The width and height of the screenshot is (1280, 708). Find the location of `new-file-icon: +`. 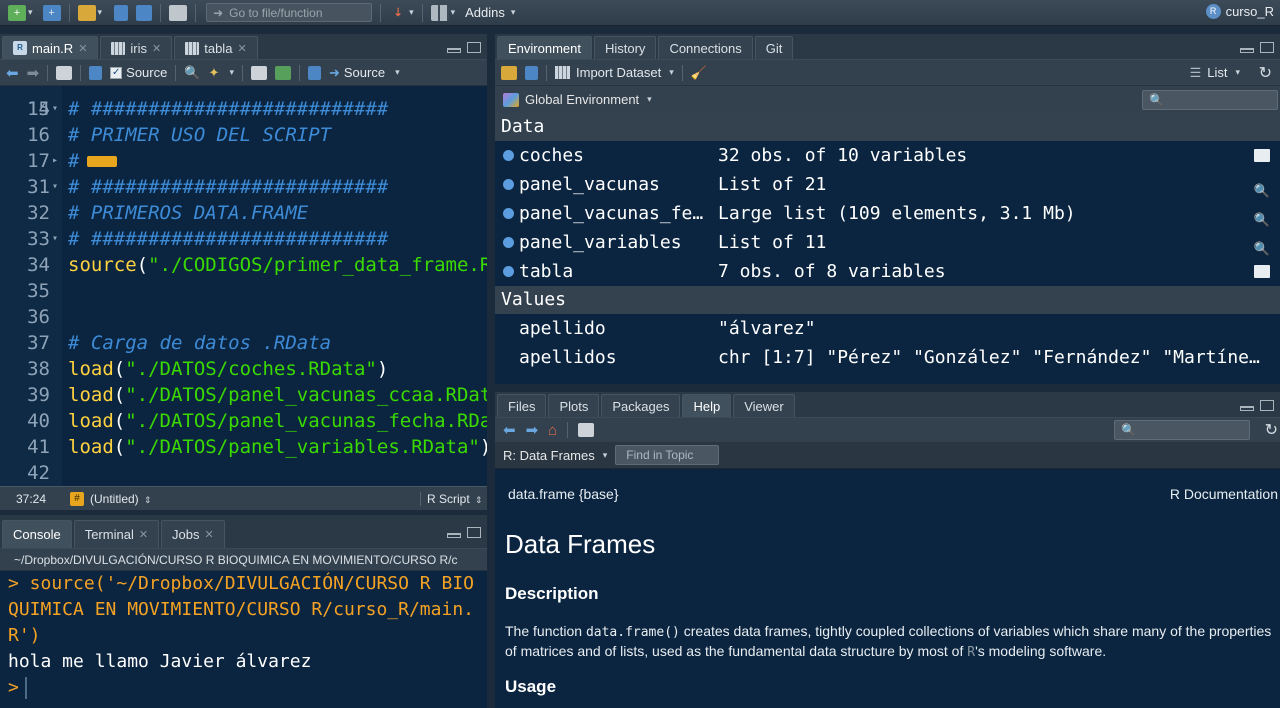

new-file-icon: + is located at coordinates (17, 12).